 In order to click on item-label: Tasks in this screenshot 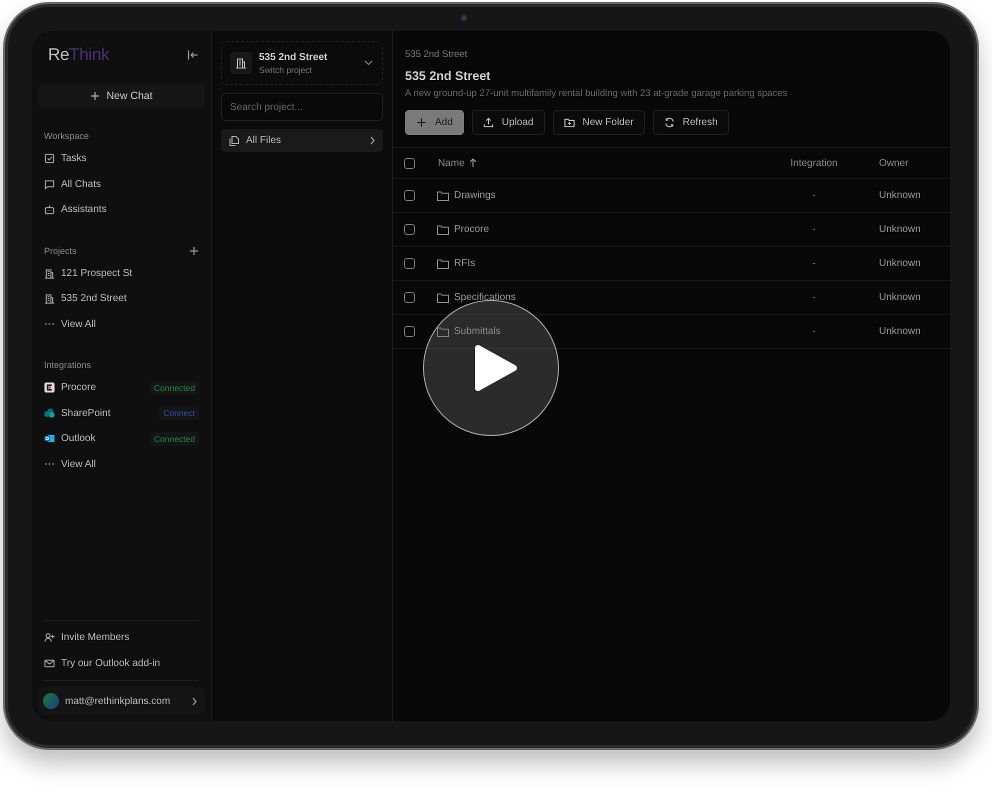, I will do `click(74, 158)`.